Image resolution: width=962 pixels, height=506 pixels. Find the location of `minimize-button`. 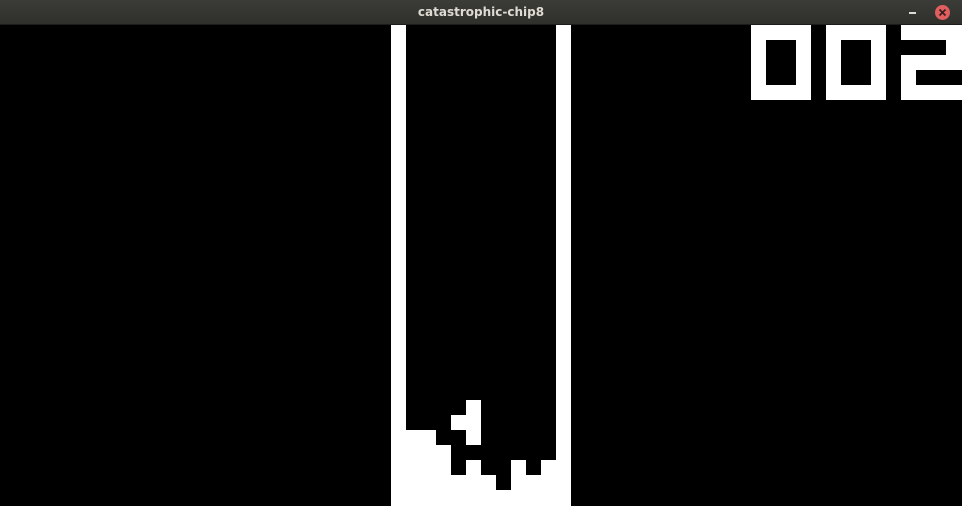

minimize-button is located at coordinates (912, 12).